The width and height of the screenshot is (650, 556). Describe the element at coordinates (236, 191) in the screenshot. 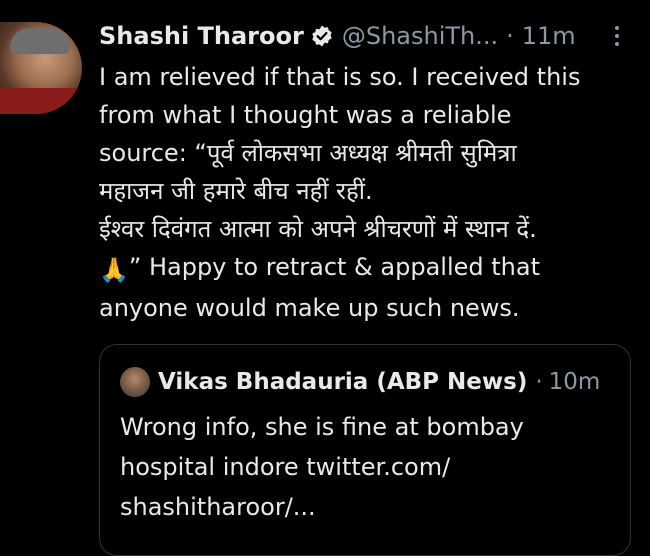

I see `tweet-body-line: महाजन जी हमारे बीच नहीं रहीं.` at that location.